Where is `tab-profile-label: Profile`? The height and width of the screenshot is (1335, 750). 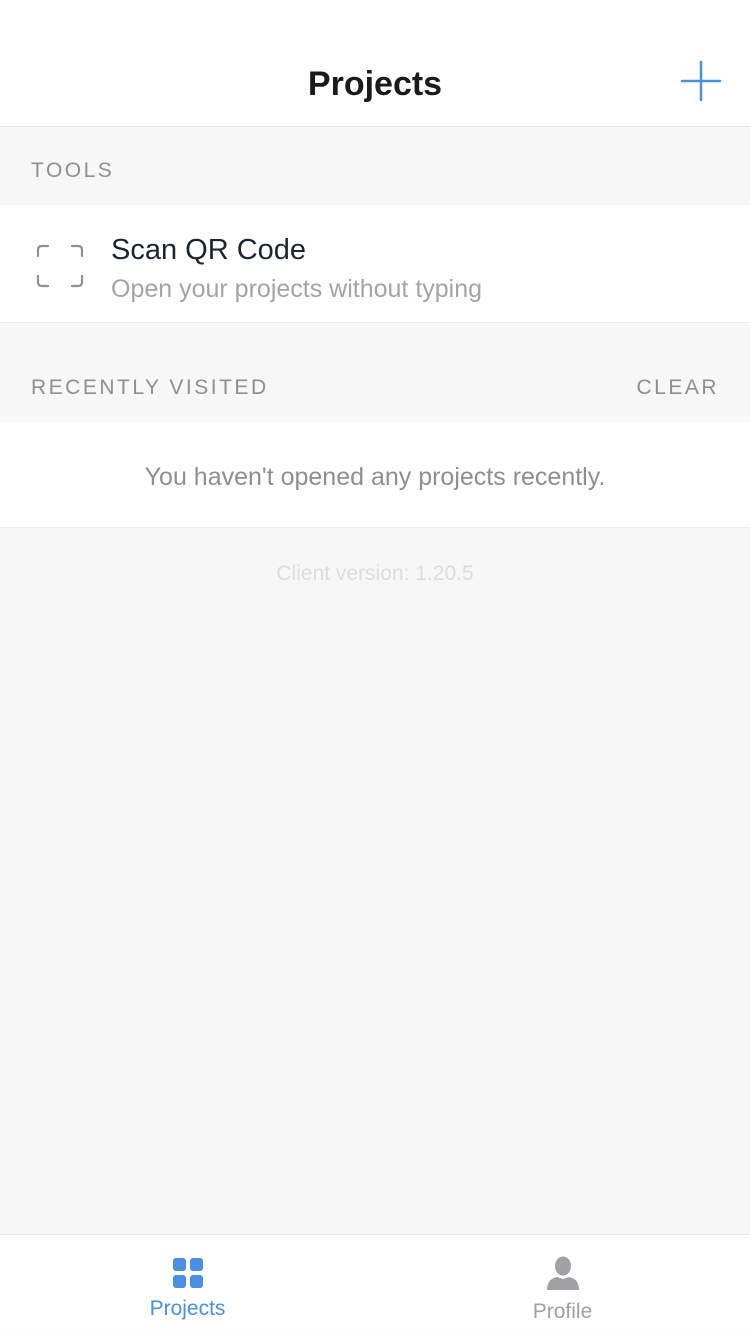 tab-profile-label: Profile is located at coordinates (562, 1311).